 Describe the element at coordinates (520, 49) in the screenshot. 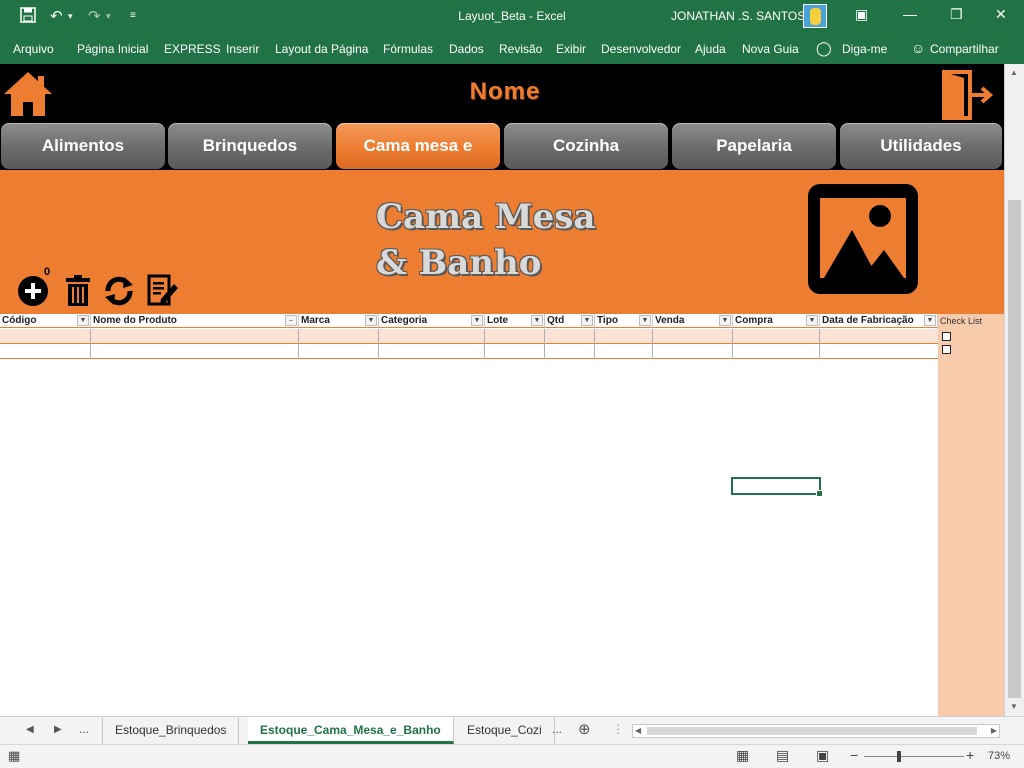

I see `tab-revisao: Revisão` at that location.